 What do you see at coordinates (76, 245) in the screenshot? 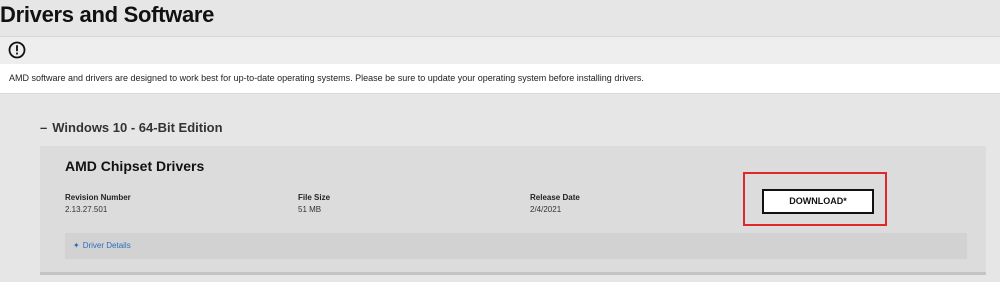
I see `expand-icon: ✦` at bounding box center [76, 245].